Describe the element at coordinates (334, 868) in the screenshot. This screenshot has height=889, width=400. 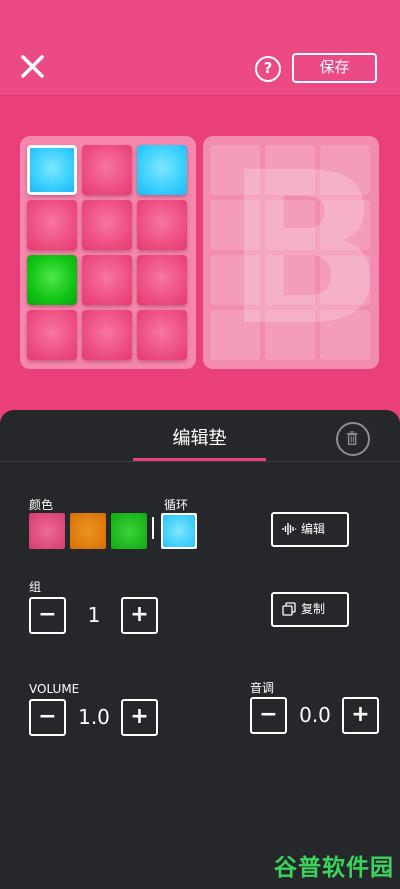
I see `watermark: 谷普软件园` at that location.